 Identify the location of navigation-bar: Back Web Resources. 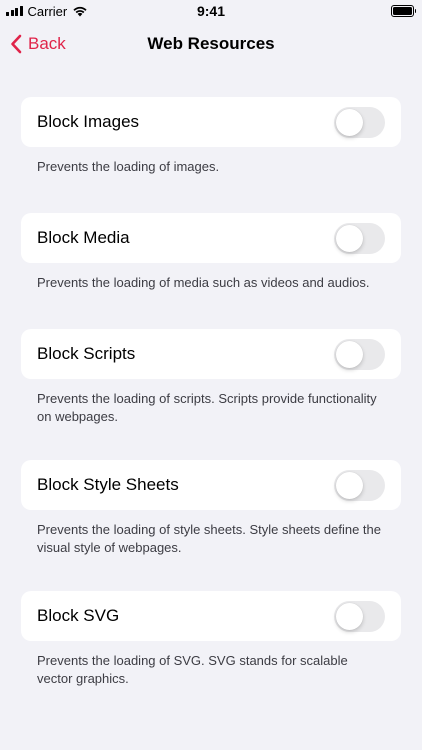
(211, 44).